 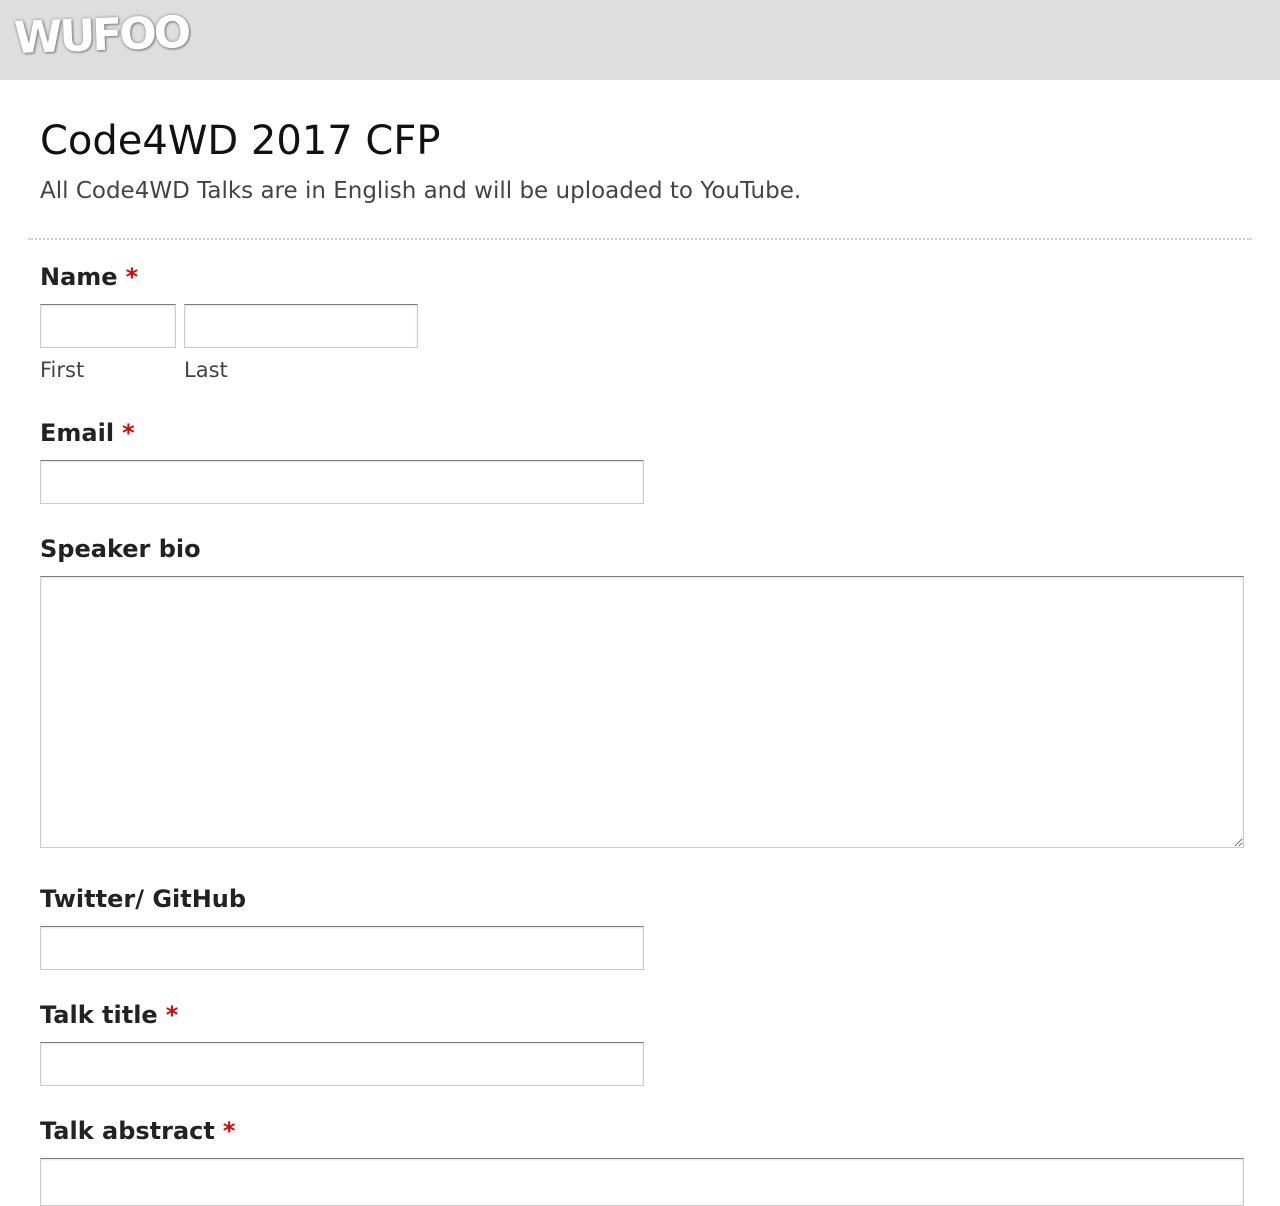 I want to click on first-name-input, so click(x=108, y=326).